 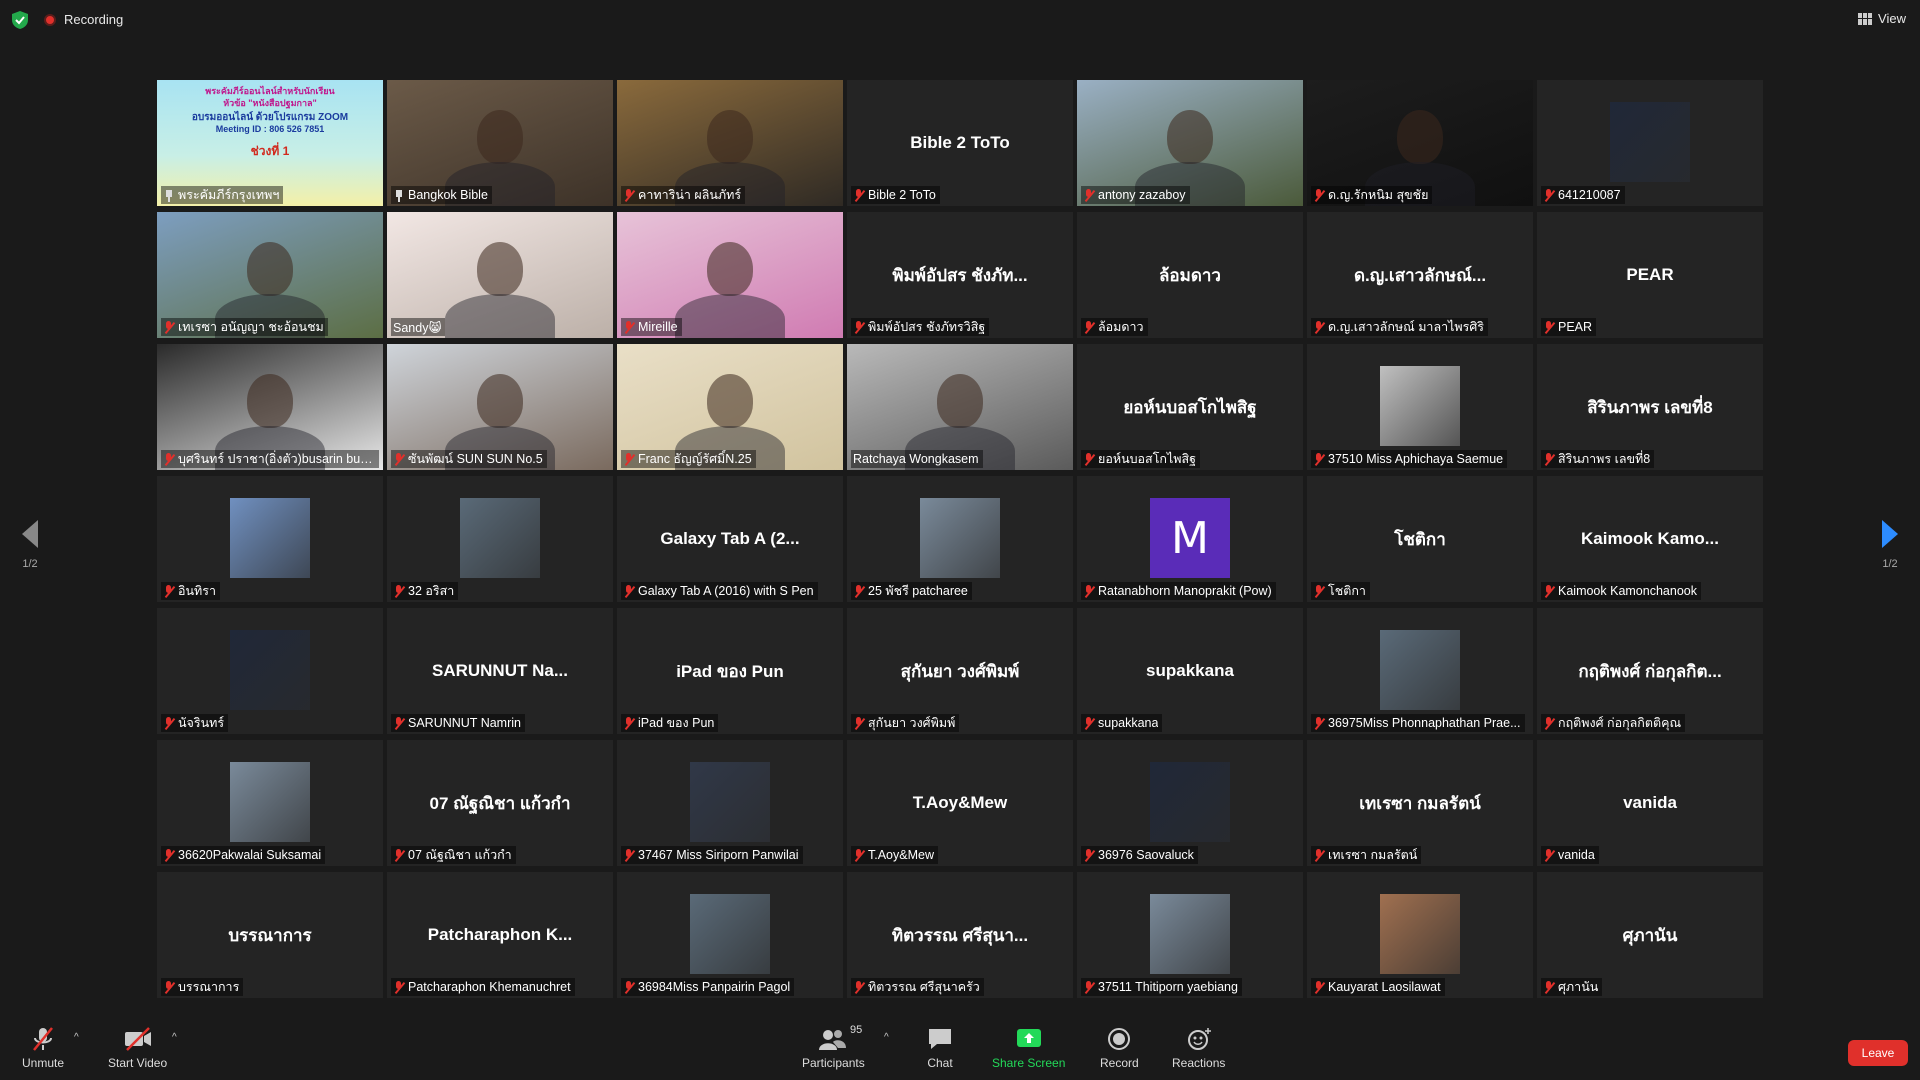 I want to click on participant-tile: 36976 Saovaluck, so click(x=1190, y=803).